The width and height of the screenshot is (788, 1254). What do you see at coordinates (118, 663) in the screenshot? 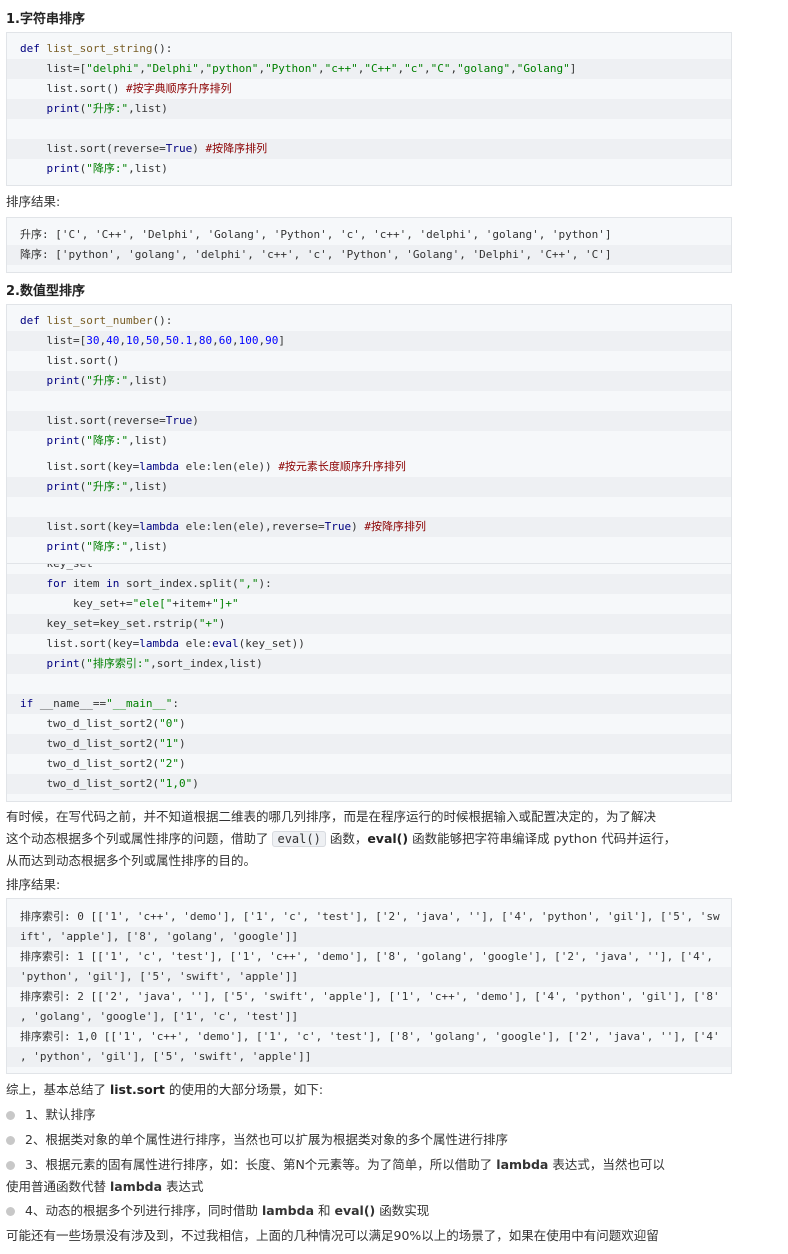
I see `code-token: "排序索引:"` at bounding box center [118, 663].